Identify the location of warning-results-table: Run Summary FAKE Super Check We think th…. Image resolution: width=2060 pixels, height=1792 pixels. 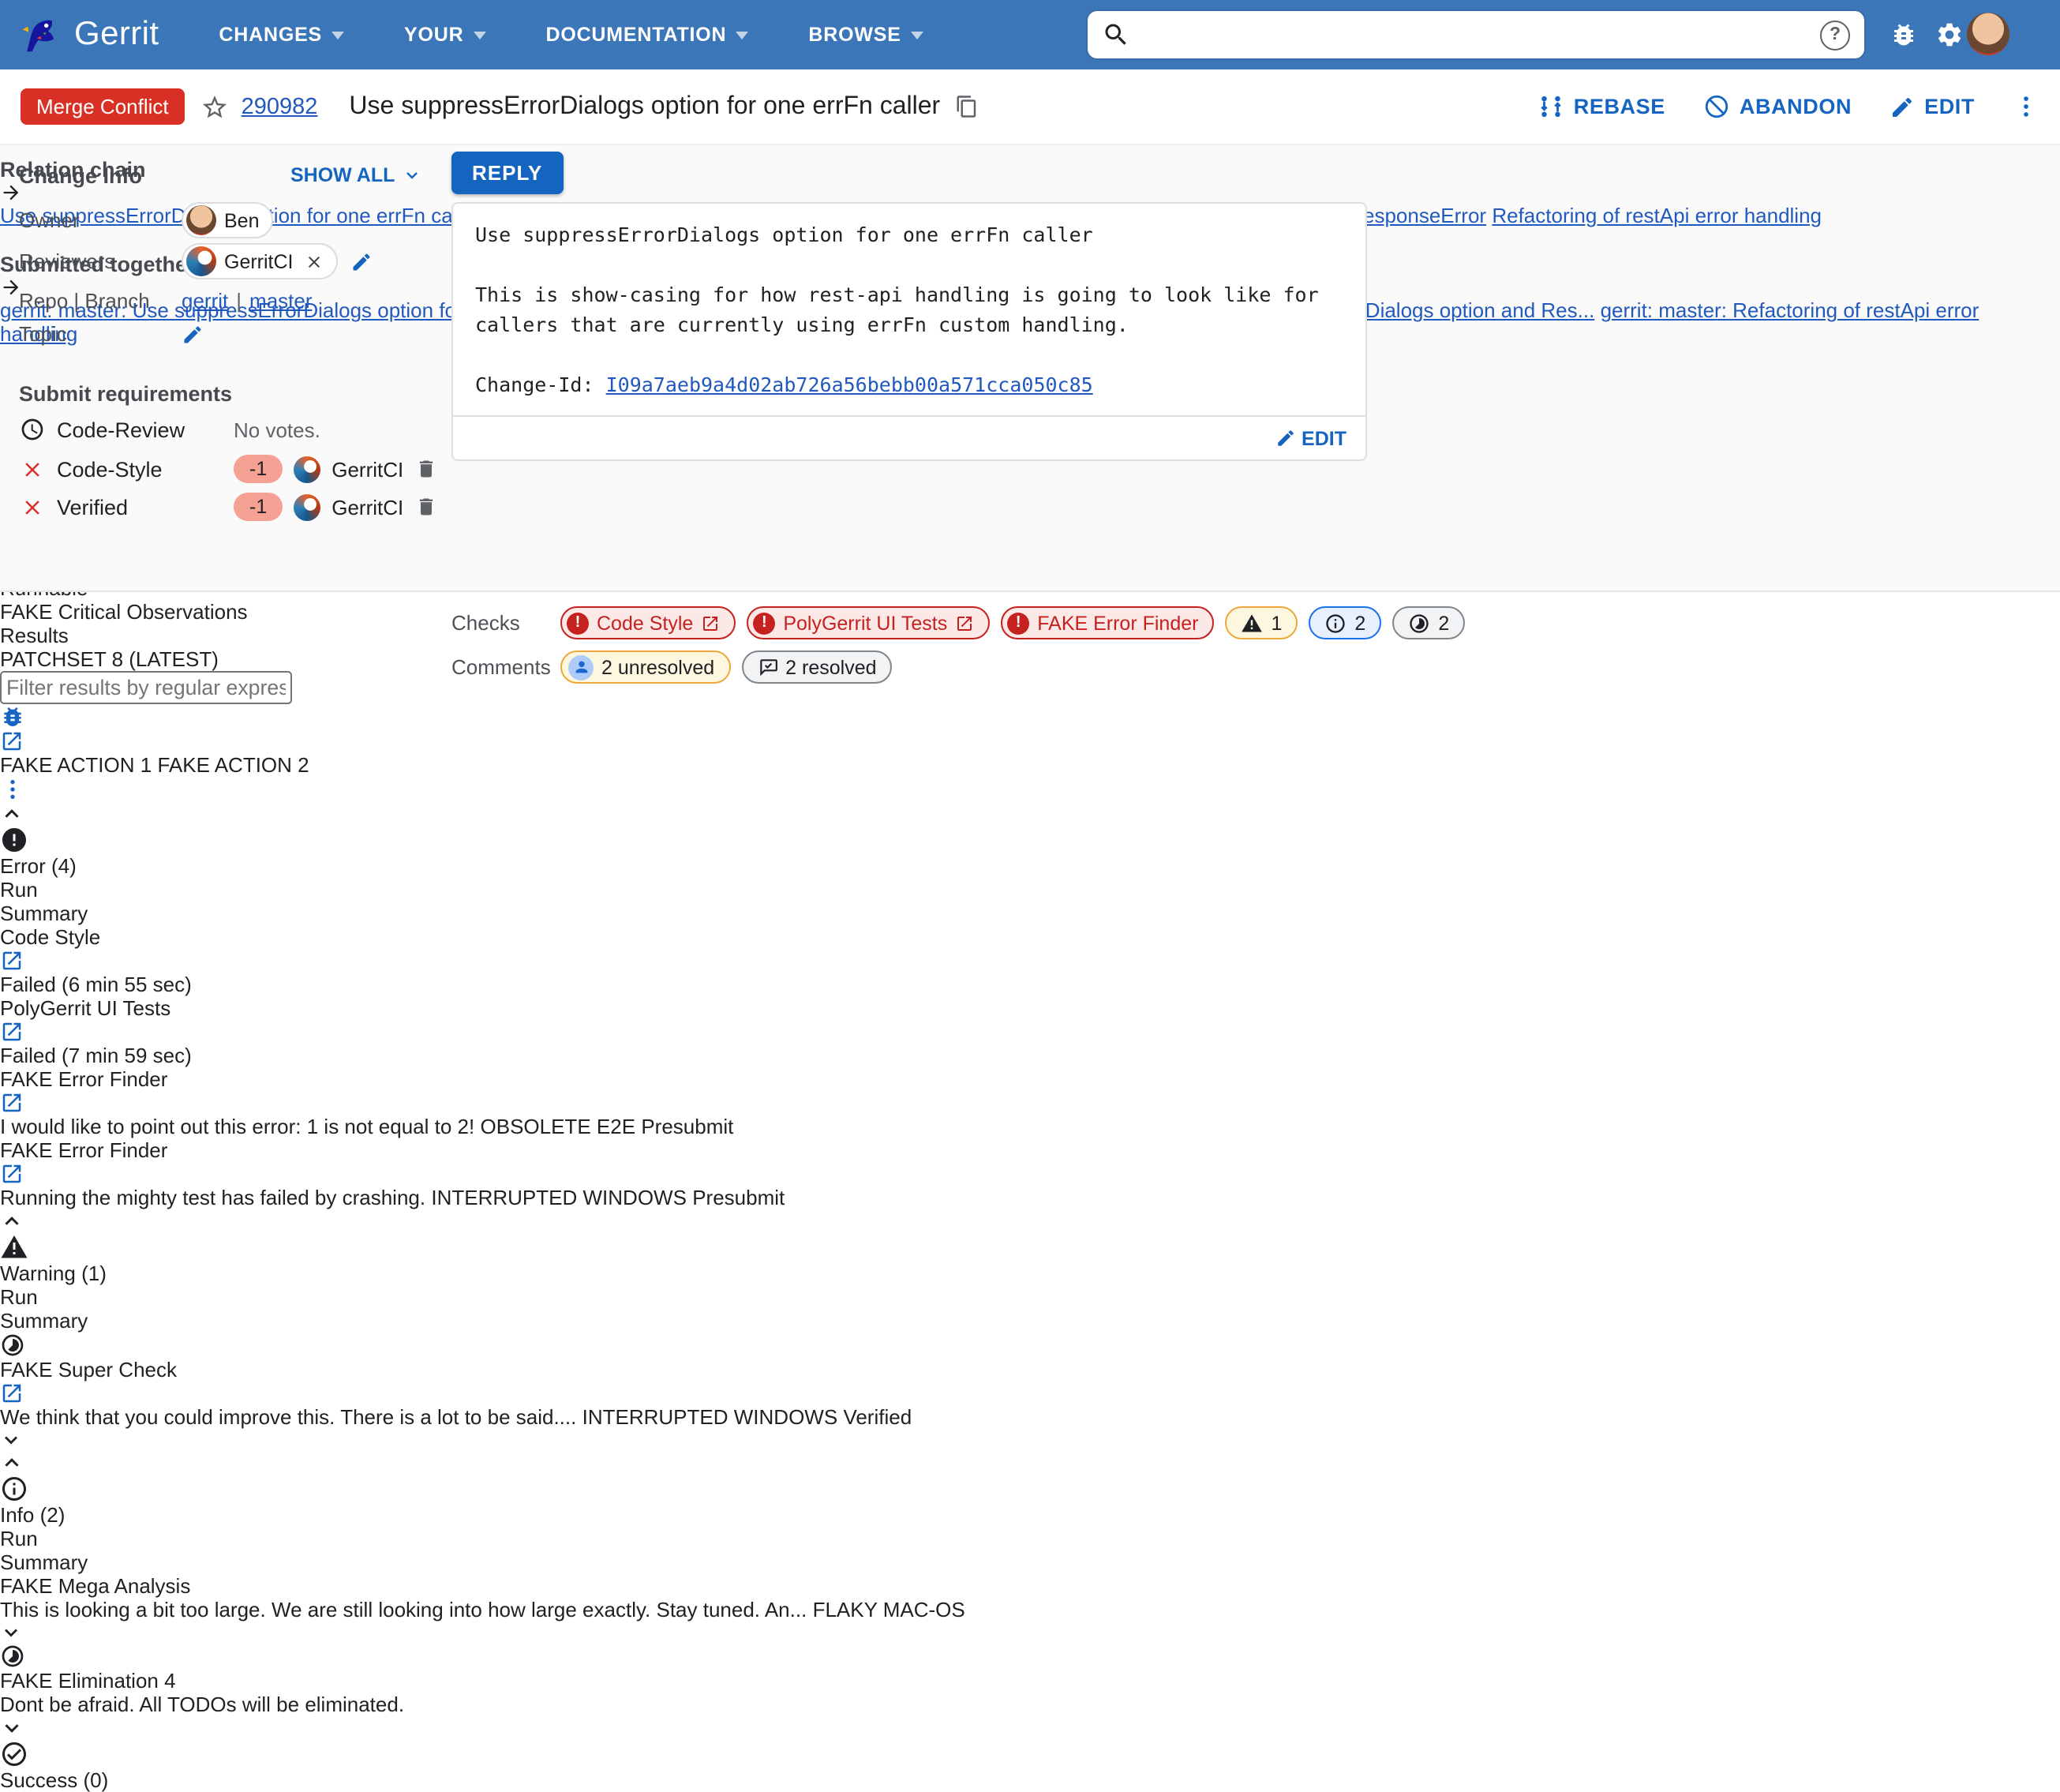
(1030, 1368).